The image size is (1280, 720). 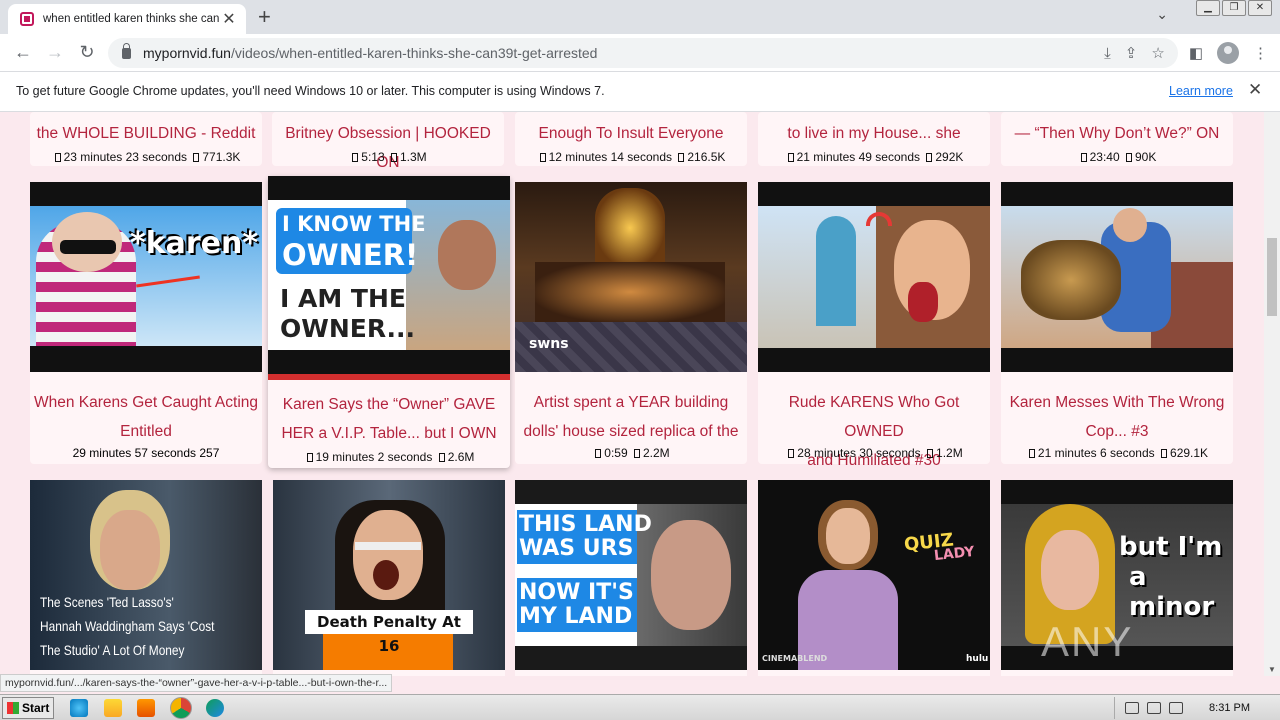 I want to click on thumbnail-text: Death Penalty At 16, so click(x=389, y=632).